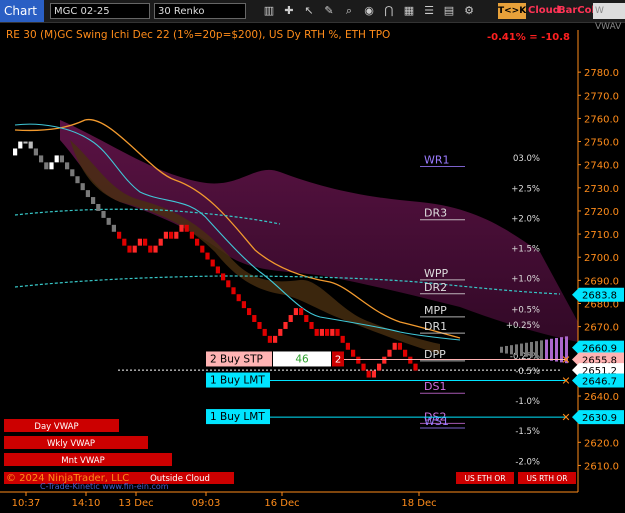 The width and height of the screenshot is (625, 513). I want to click on pointer-icon: ↖, so click(309, 11).